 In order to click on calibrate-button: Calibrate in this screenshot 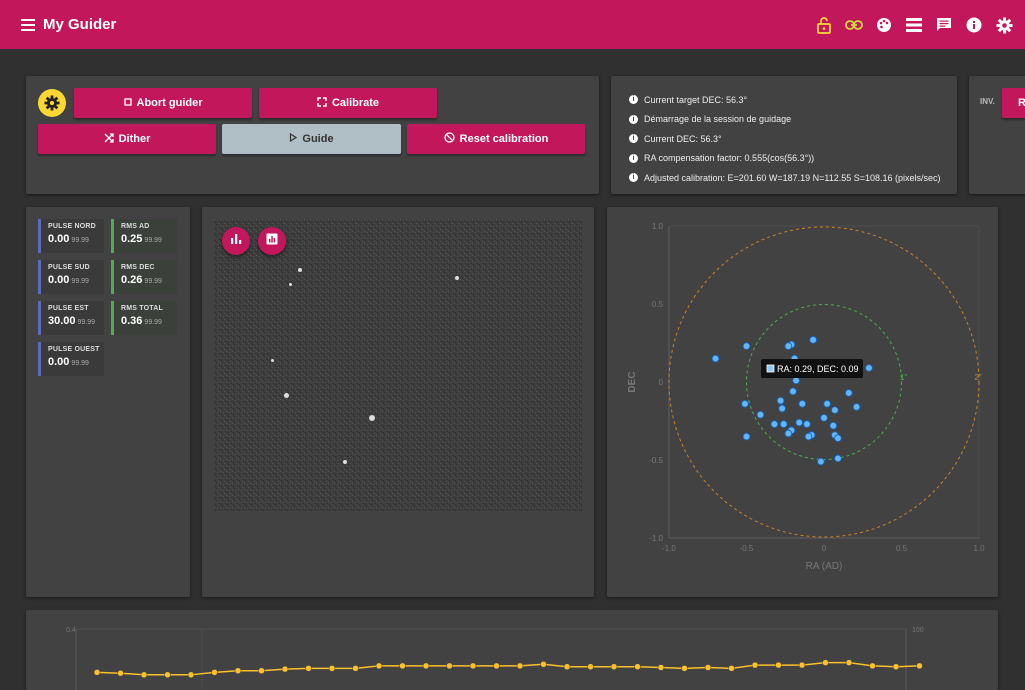, I will do `click(348, 103)`.